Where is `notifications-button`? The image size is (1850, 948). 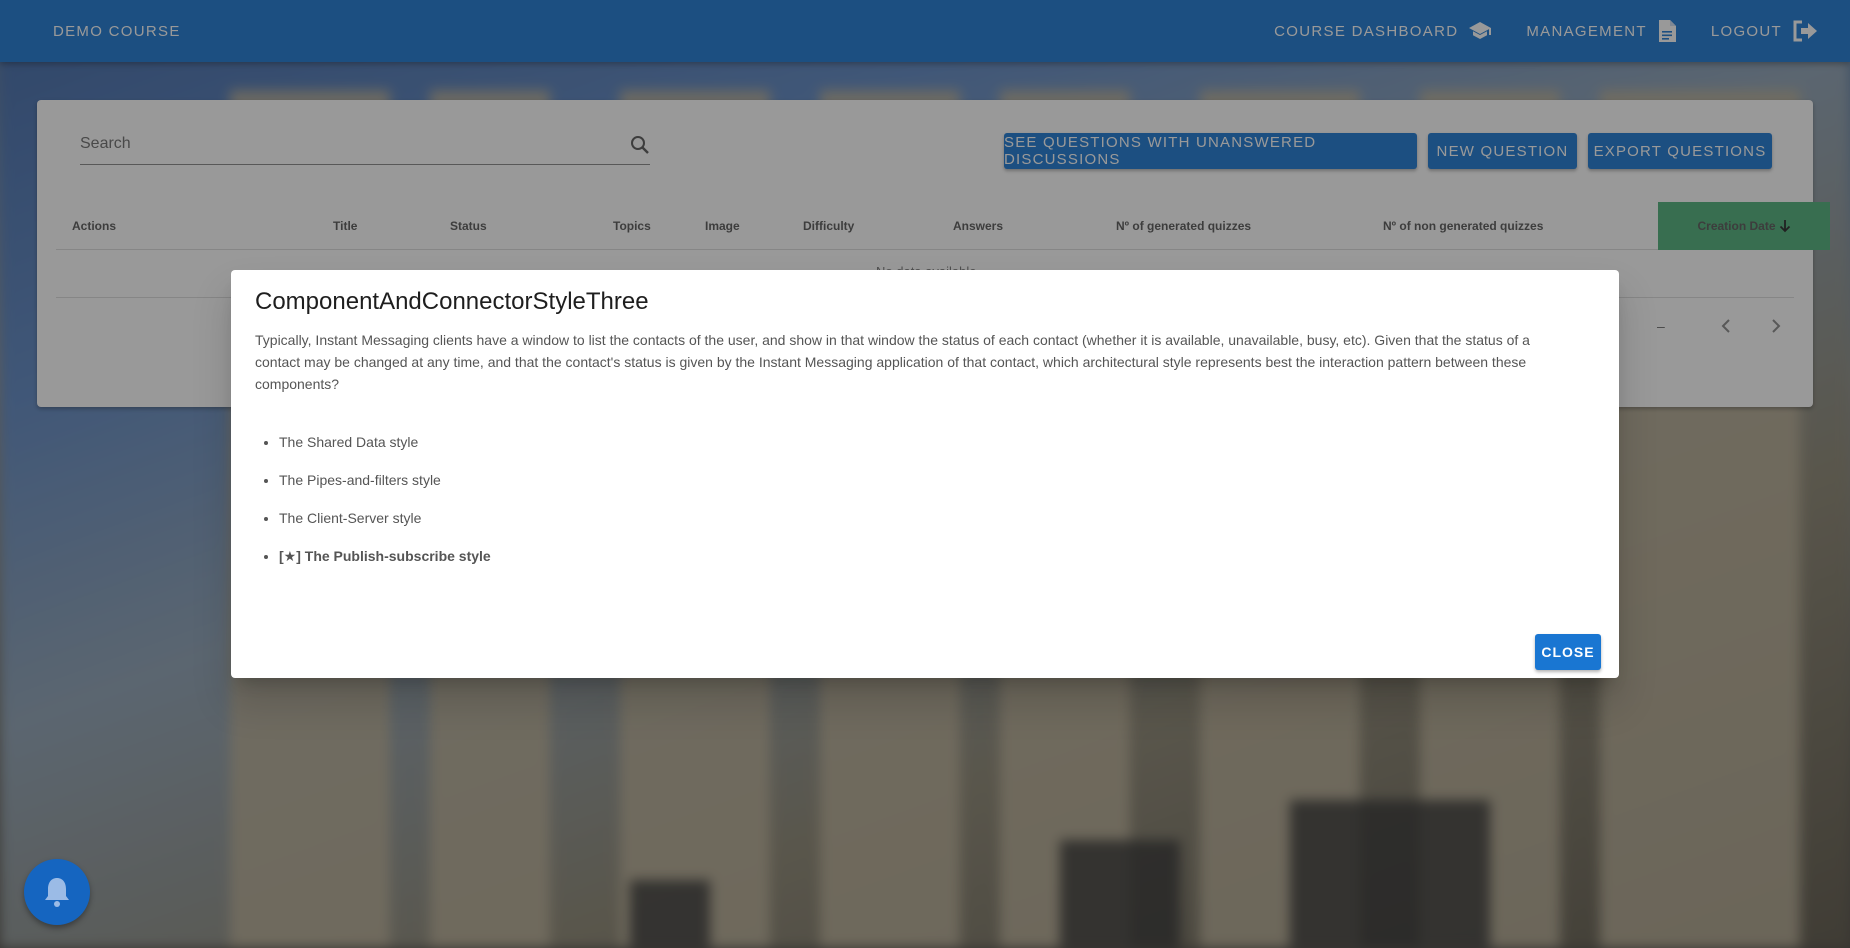 notifications-button is located at coordinates (57, 892).